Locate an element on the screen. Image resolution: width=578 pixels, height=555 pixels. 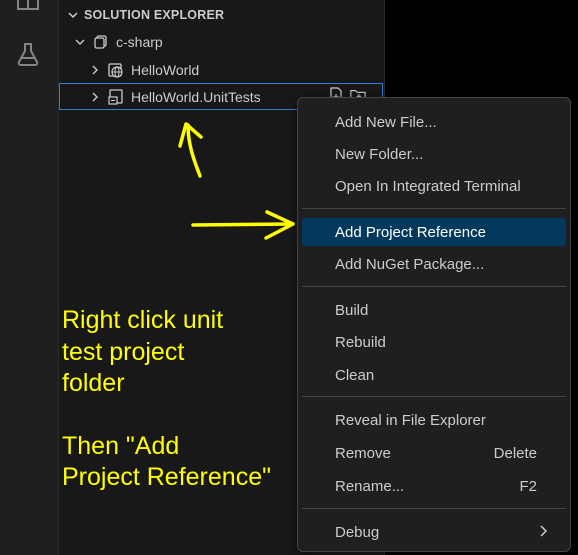
menu-item-label: Debug is located at coordinates (357, 532).